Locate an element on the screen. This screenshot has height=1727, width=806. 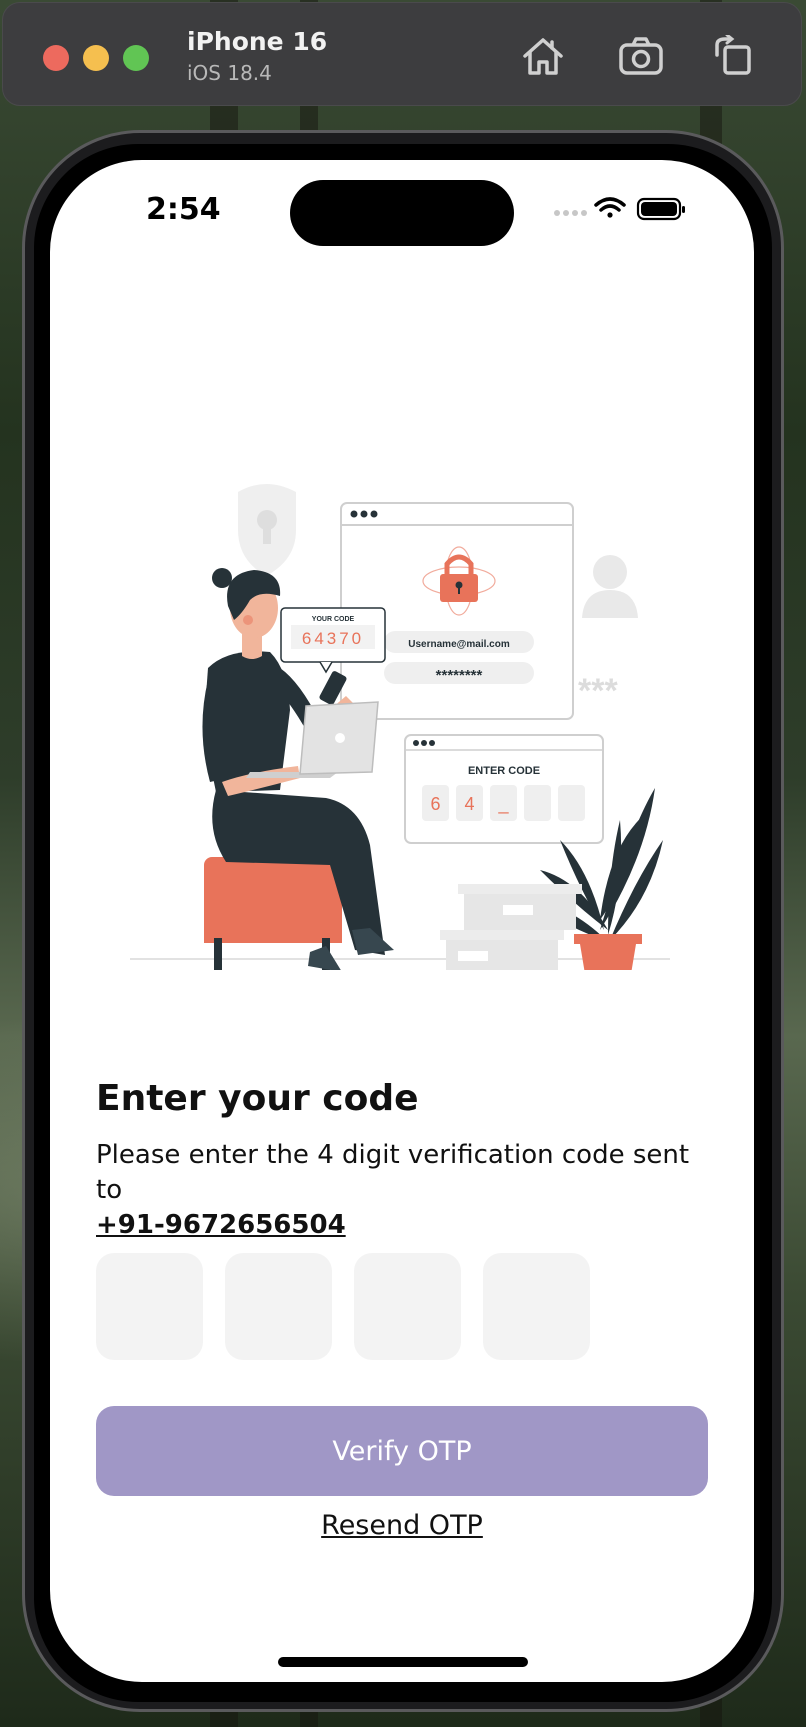
your-code-value: 64370 is located at coordinates (333, 638).